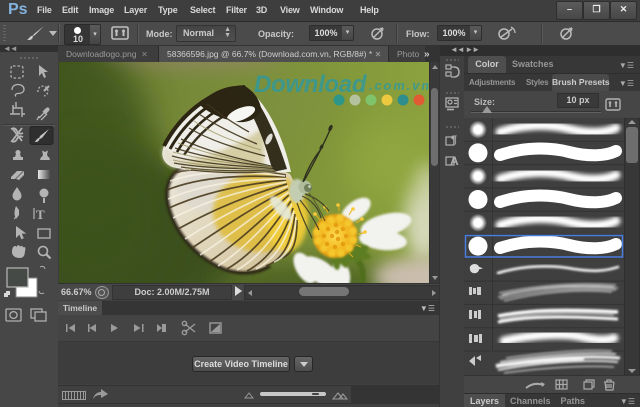 The height and width of the screenshot is (407, 640). What do you see at coordinates (454, 161) in the screenshot?
I see `svg-text: A` at bounding box center [454, 161].